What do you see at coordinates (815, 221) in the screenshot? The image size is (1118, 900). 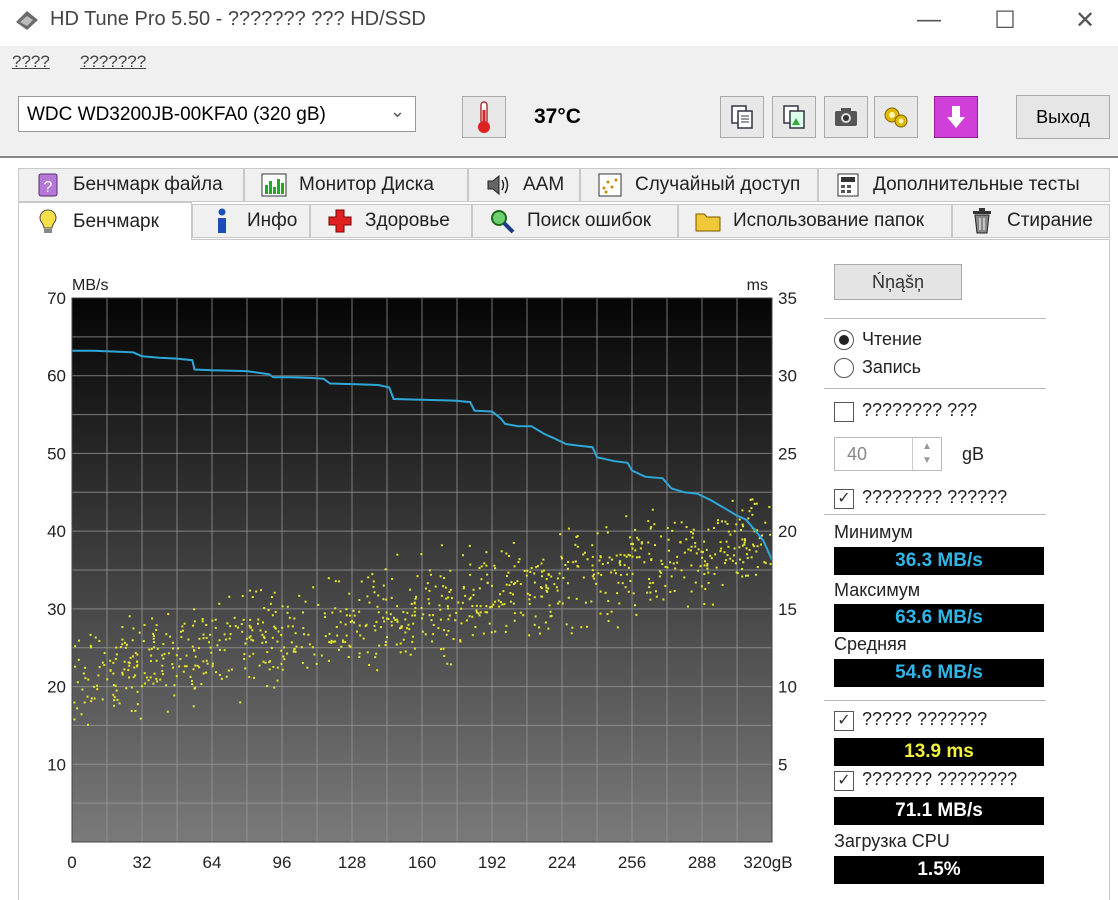 I see `tab-folder-usage: Использование папок` at bounding box center [815, 221].